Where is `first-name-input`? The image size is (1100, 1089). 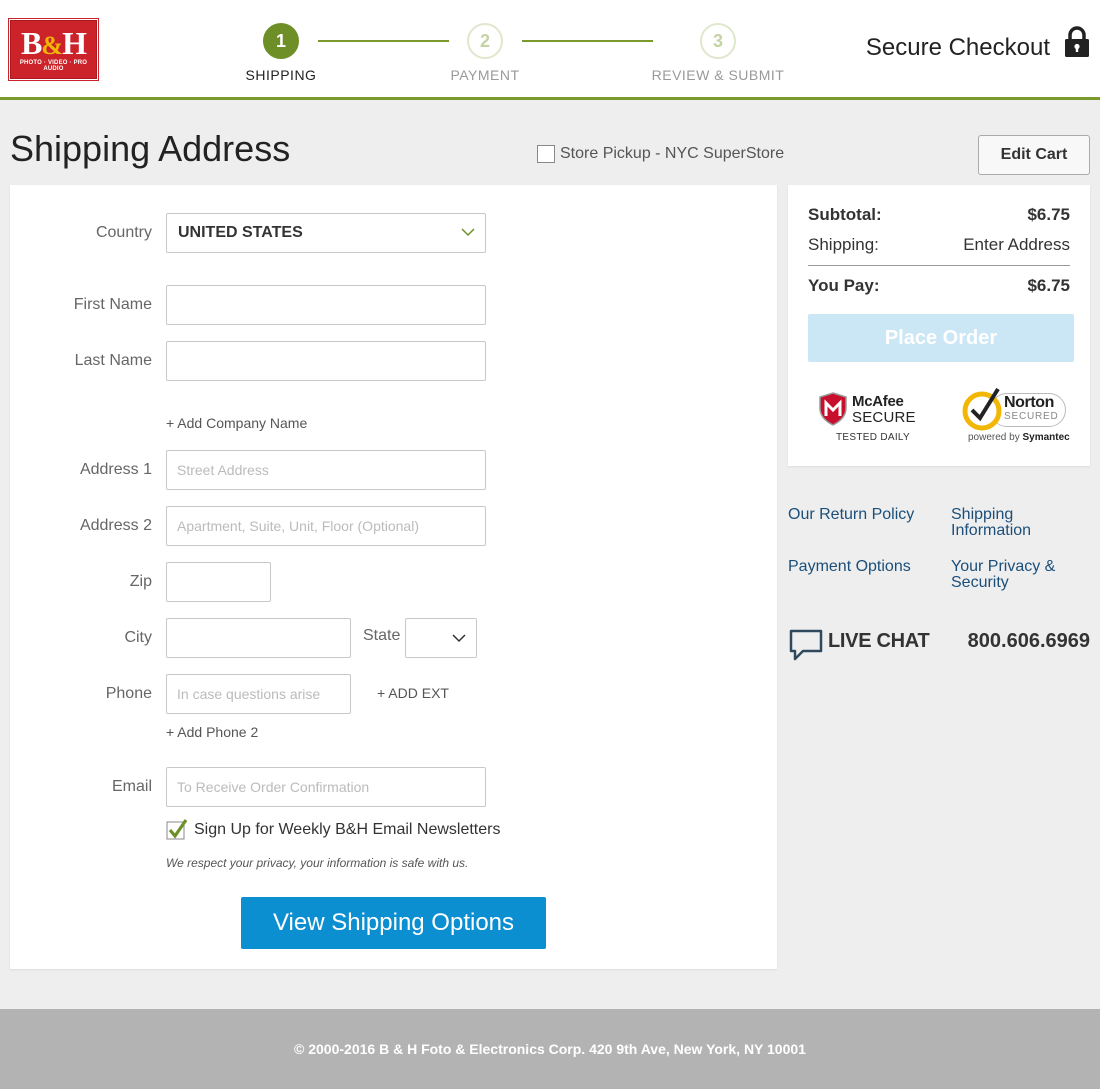
first-name-input is located at coordinates (326, 305).